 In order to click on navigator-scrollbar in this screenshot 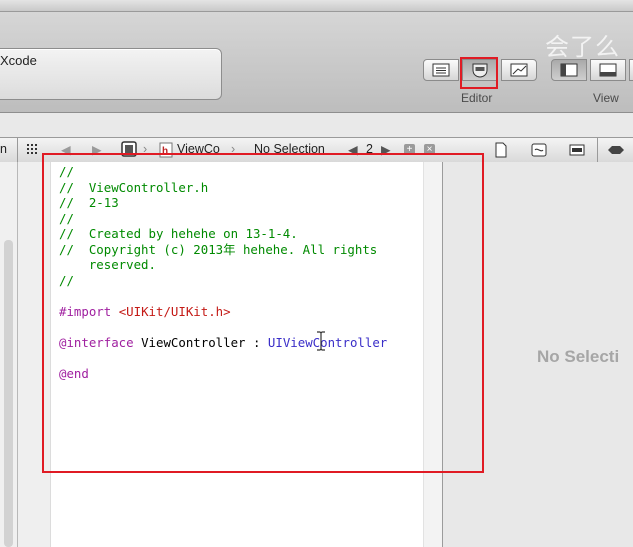, I will do `click(8, 393)`.